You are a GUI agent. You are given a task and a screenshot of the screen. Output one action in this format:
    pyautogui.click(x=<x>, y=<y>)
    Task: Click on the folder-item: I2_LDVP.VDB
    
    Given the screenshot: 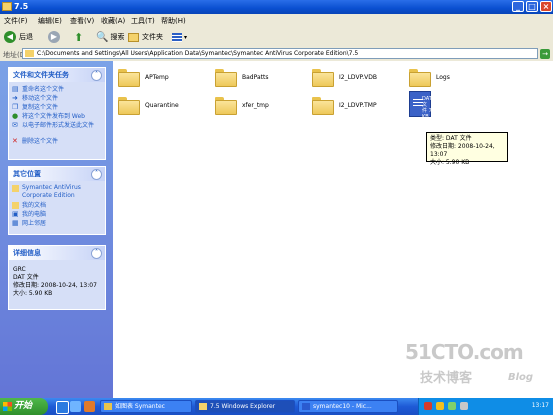 What is the action you would take?
    pyautogui.click(x=362, y=79)
    